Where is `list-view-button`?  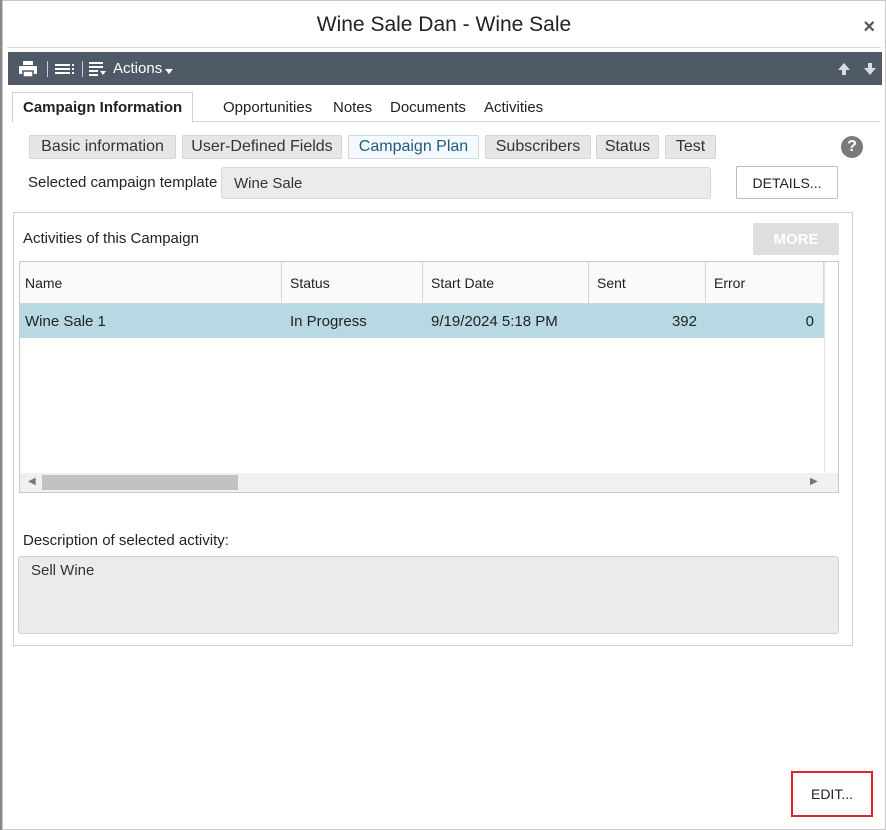 list-view-button is located at coordinates (65, 68).